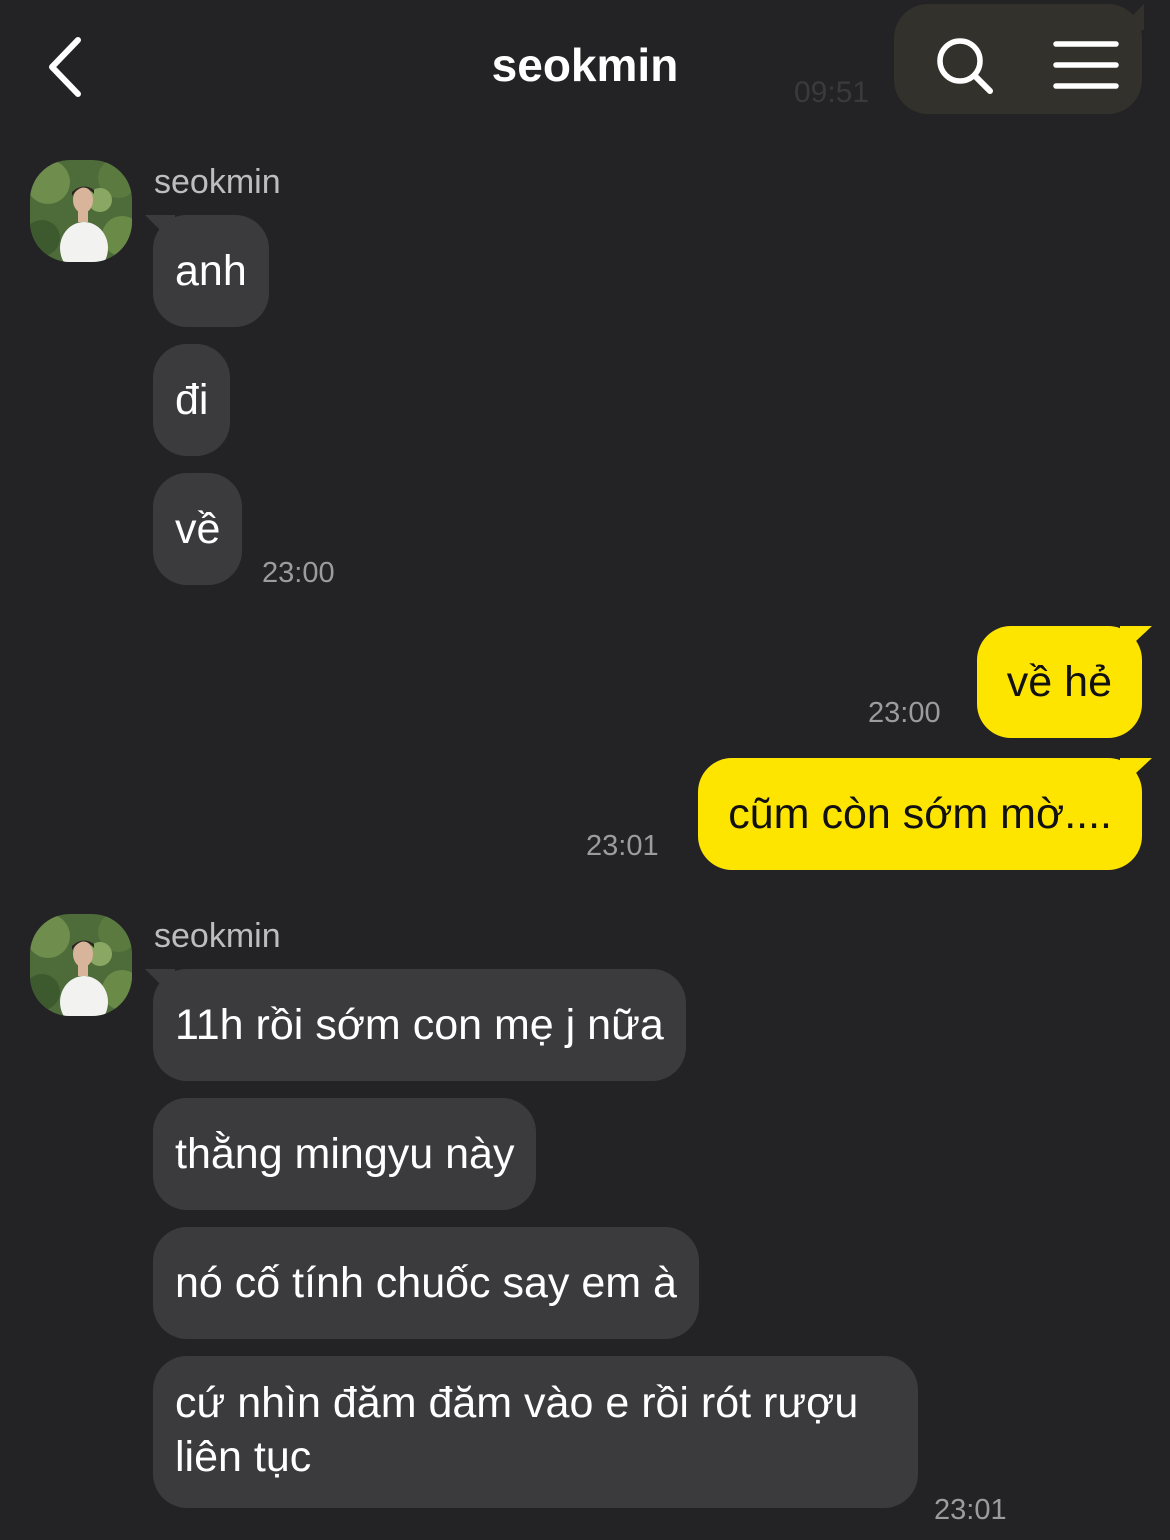  I want to click on message-bubble: anh, so click(211, 271).